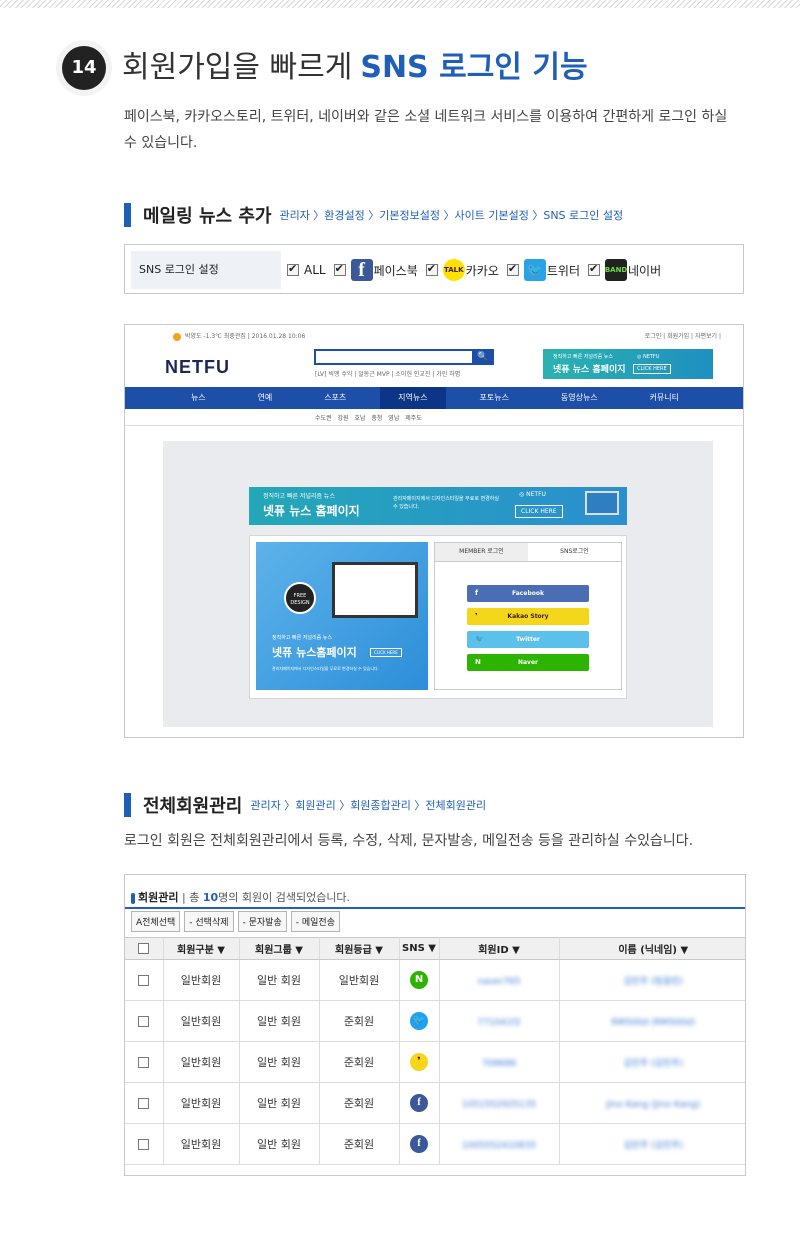 This screenshot has width=800, height=1245. What do you see at coordinates (386, 652) in the screenshot?
I see `promo-cta: CLICK HERE` at bounding box center [386, 652].